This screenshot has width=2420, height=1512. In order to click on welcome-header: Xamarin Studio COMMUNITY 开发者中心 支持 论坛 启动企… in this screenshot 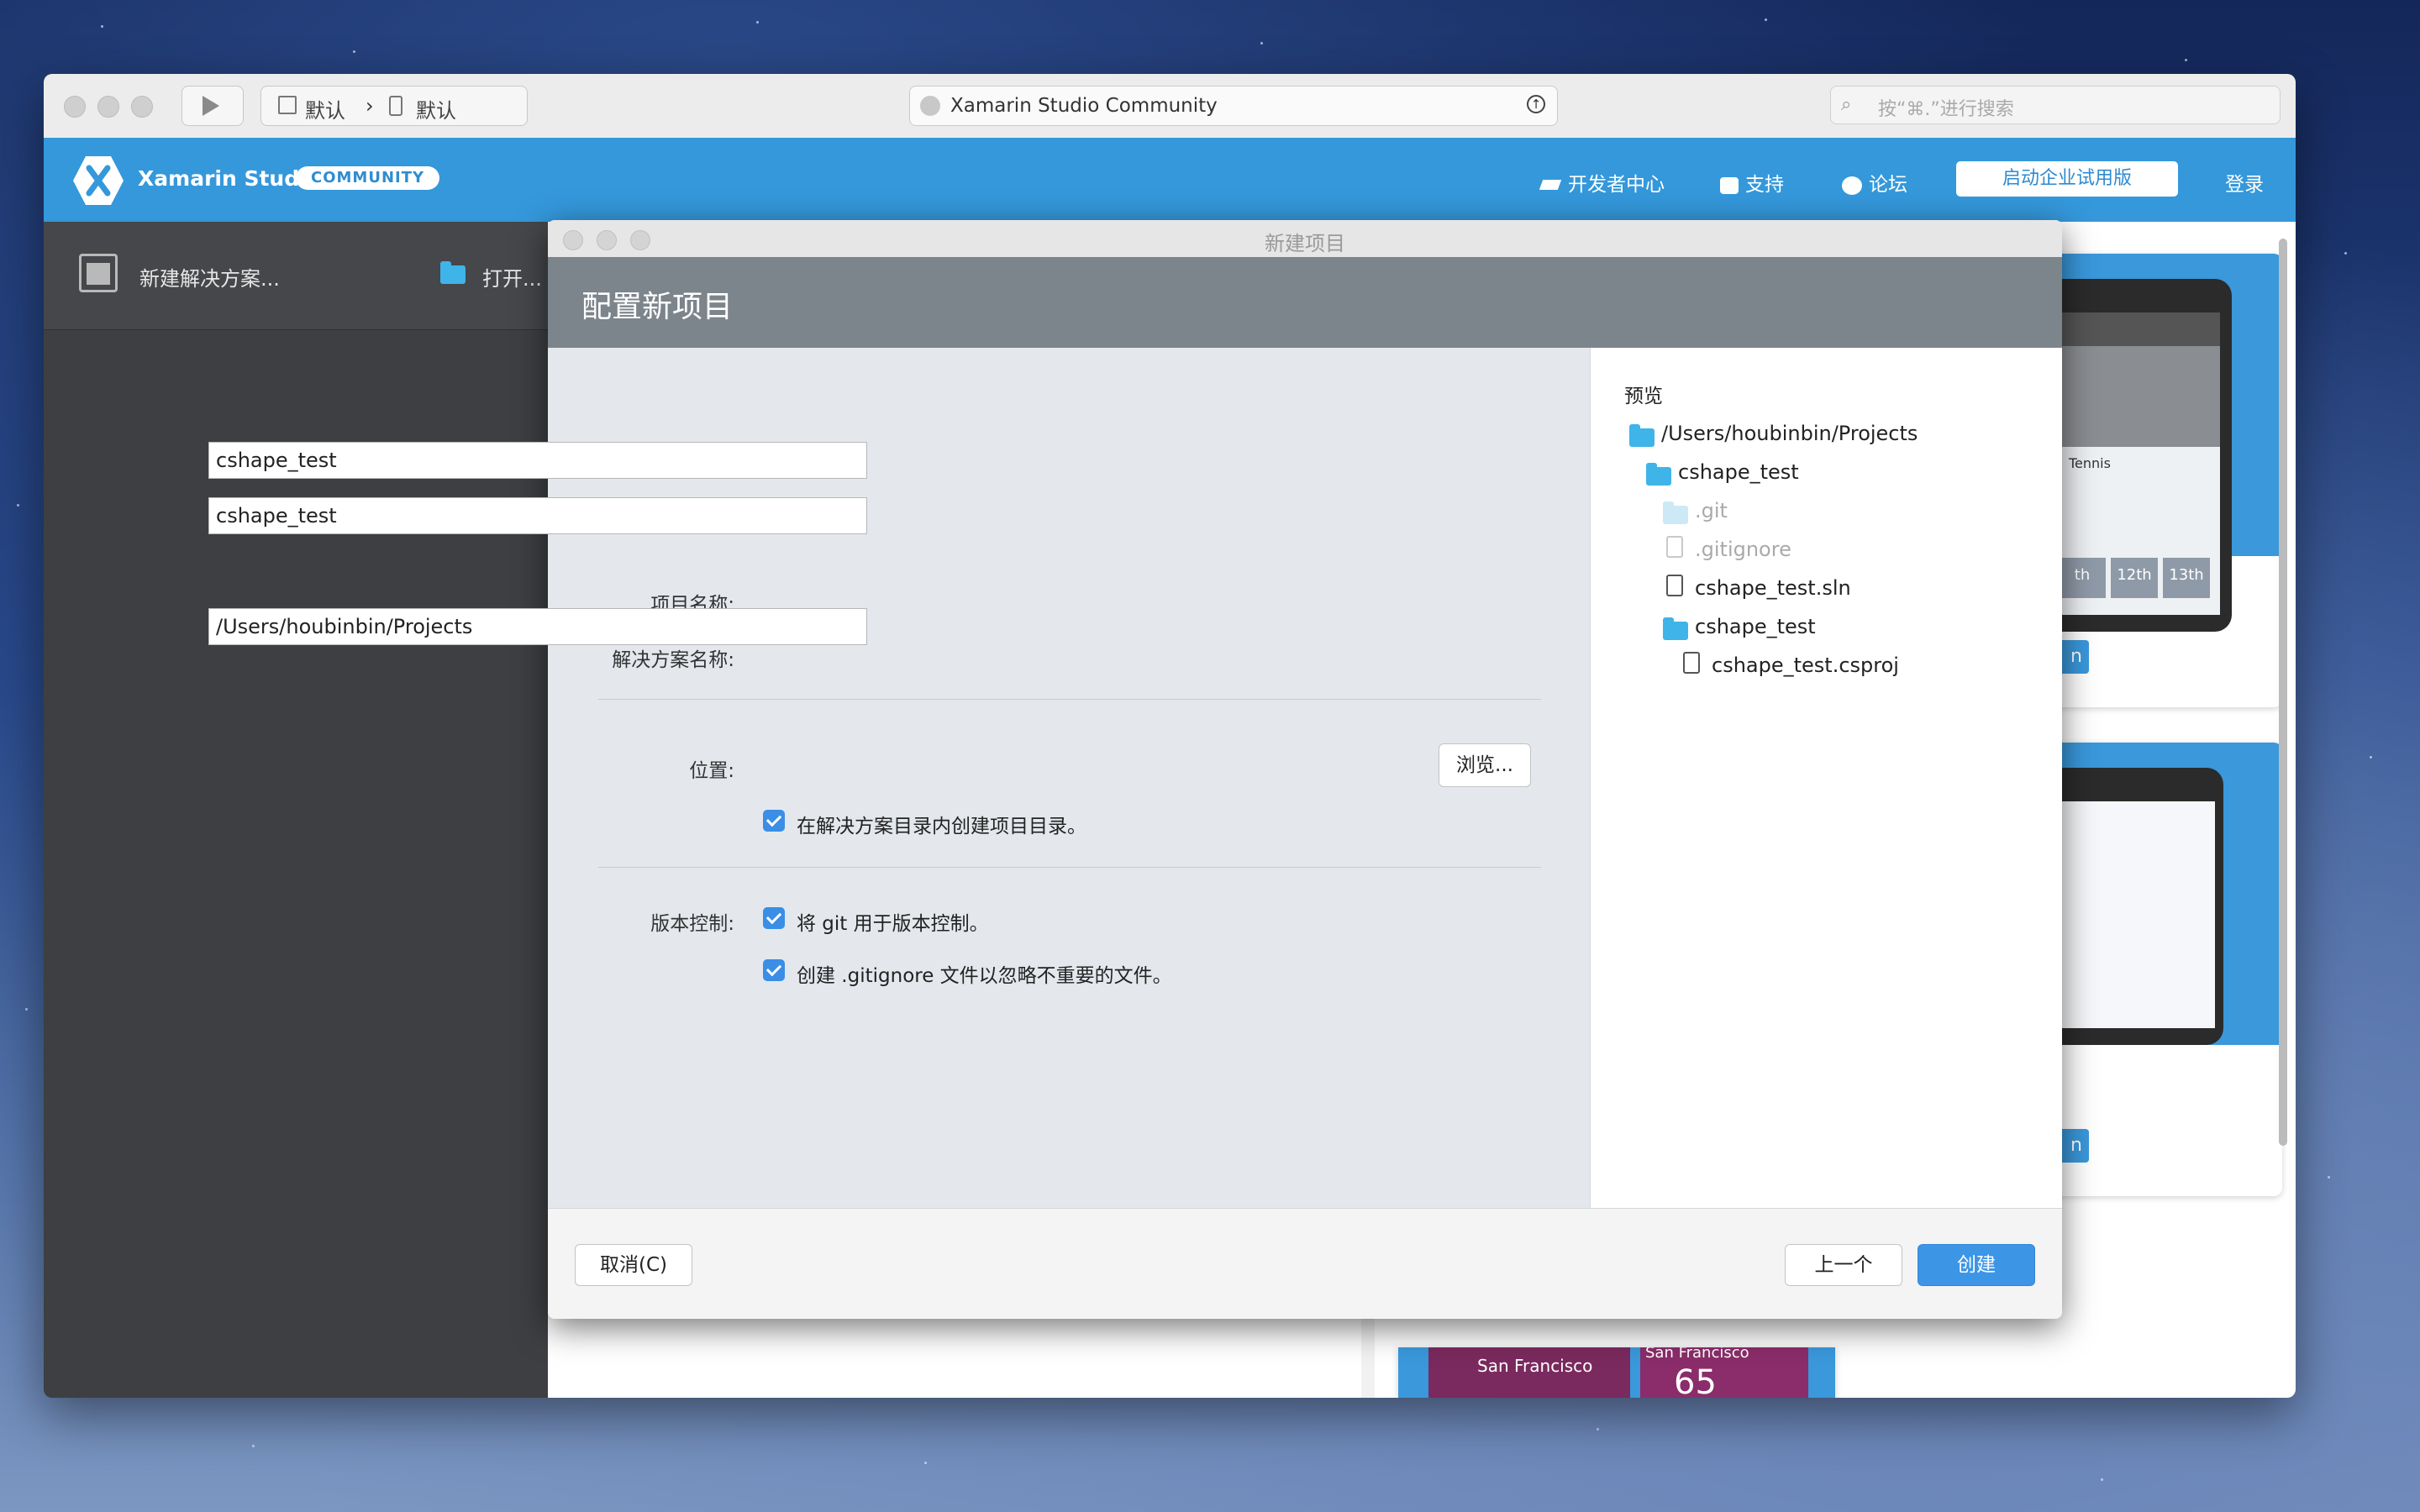, I will do `click(1170, 180)`.